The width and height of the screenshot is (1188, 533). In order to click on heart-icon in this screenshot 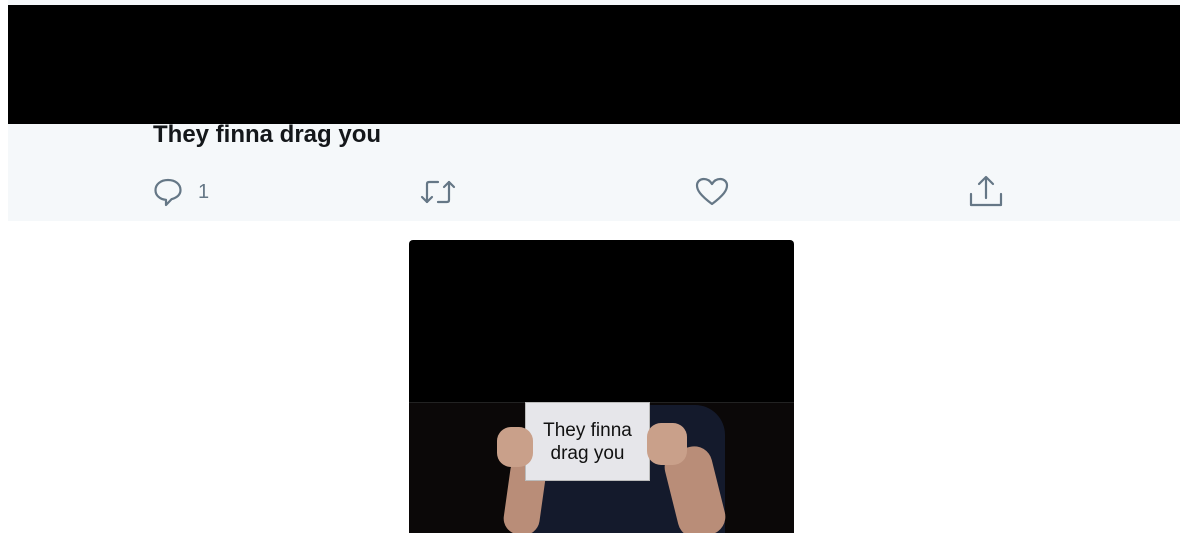, I will do `click(712, 192)`.